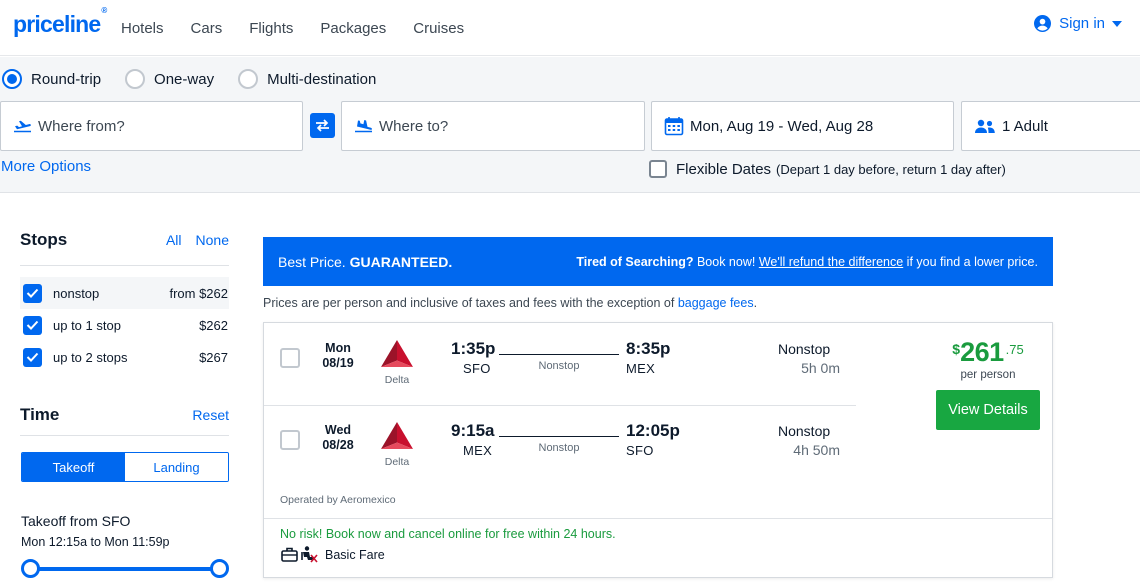  Describe the element at coordinates (985, 126) in the screenshot. I see `travelers-icon` at that location.